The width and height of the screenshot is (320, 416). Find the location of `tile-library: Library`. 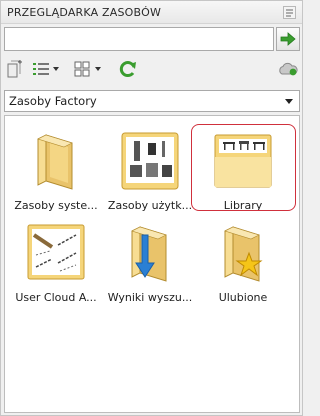

tile-library: Library is located at coordinates (243, 174).